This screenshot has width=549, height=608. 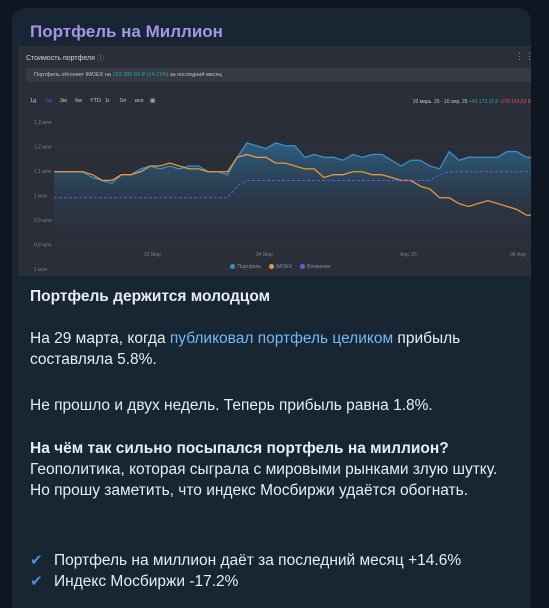 I want to click on y-tick-label: 1 млн, so click(x=41, y=197).